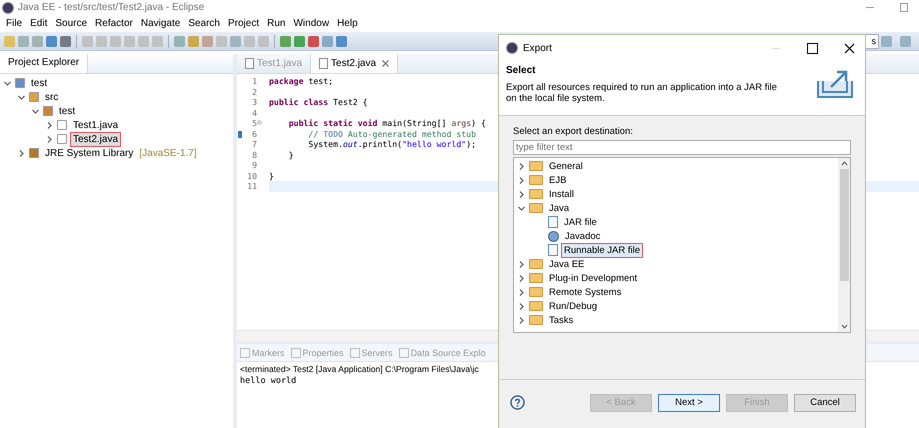  Describe the element at coordinates (318, 102) in the screenshot. I see `code-line: public class Test2 {` at that location.